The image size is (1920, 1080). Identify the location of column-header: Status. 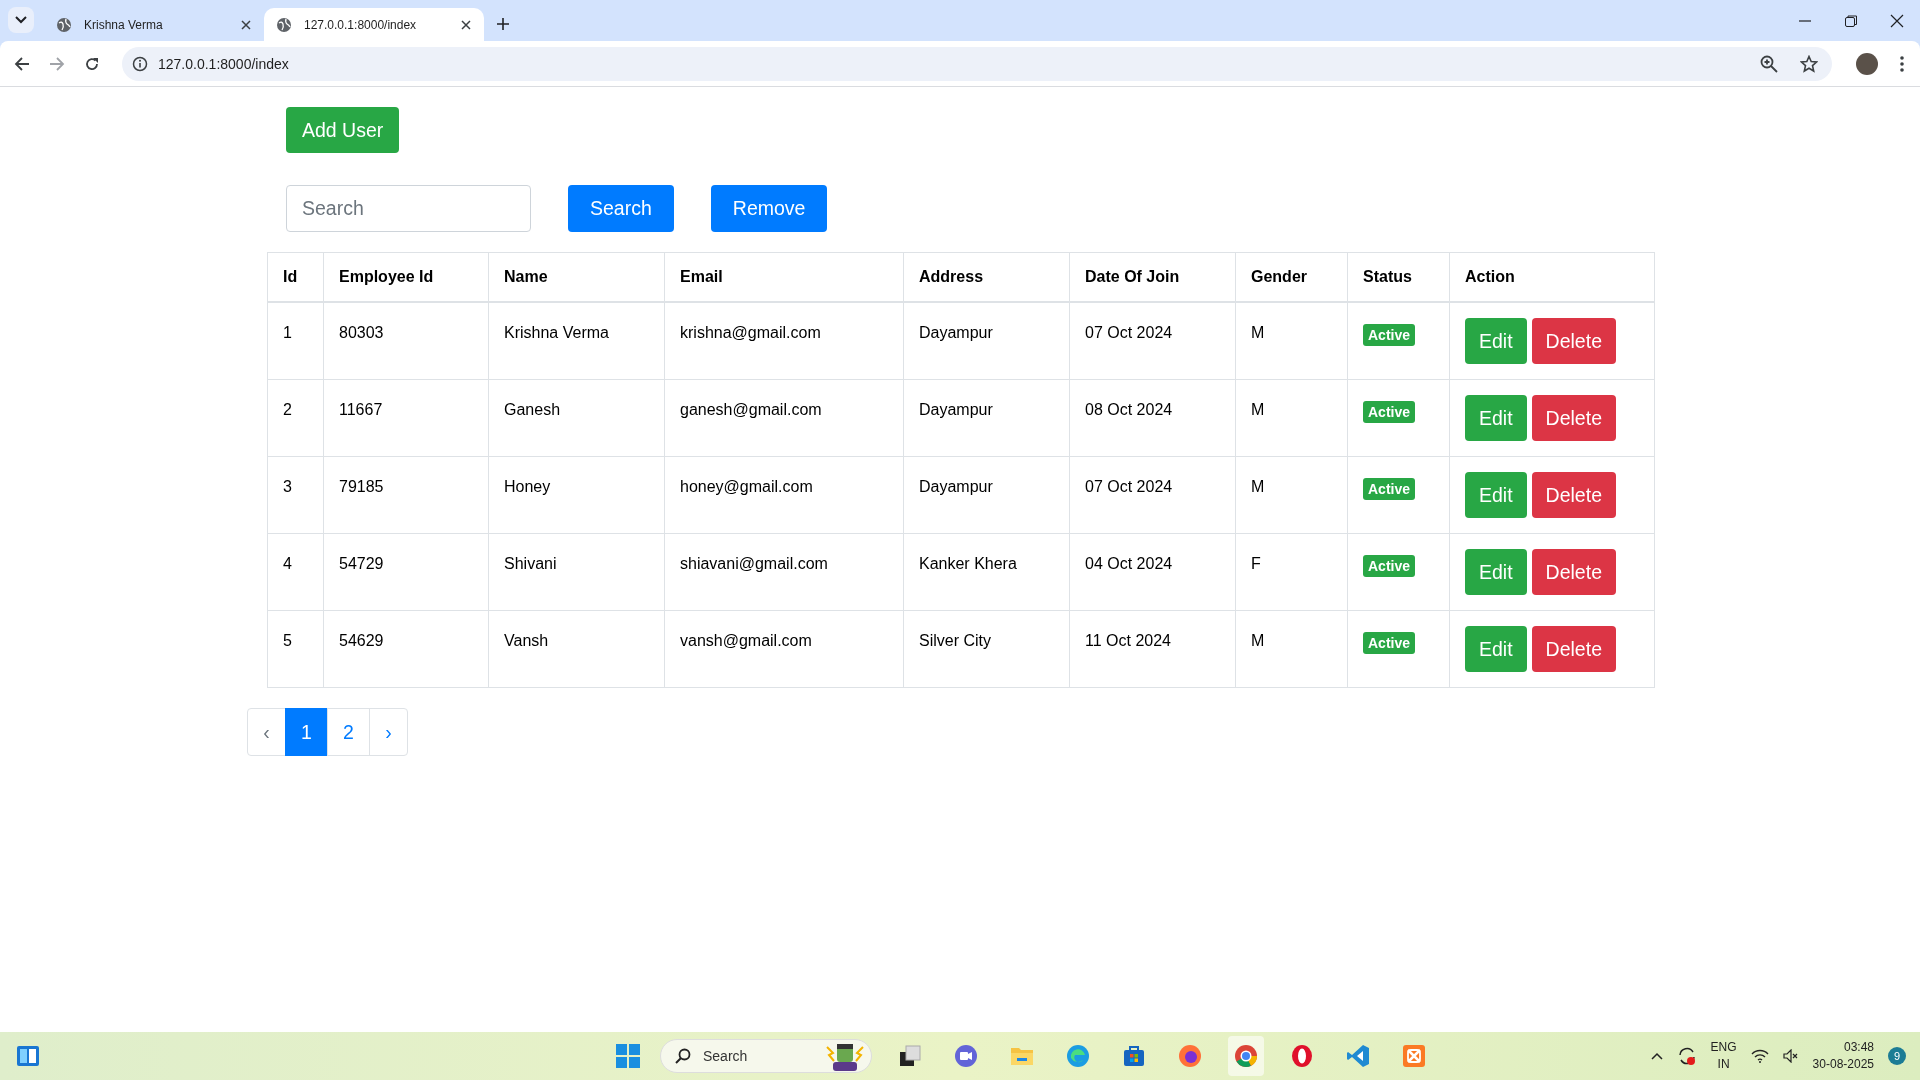
(1398, 277).